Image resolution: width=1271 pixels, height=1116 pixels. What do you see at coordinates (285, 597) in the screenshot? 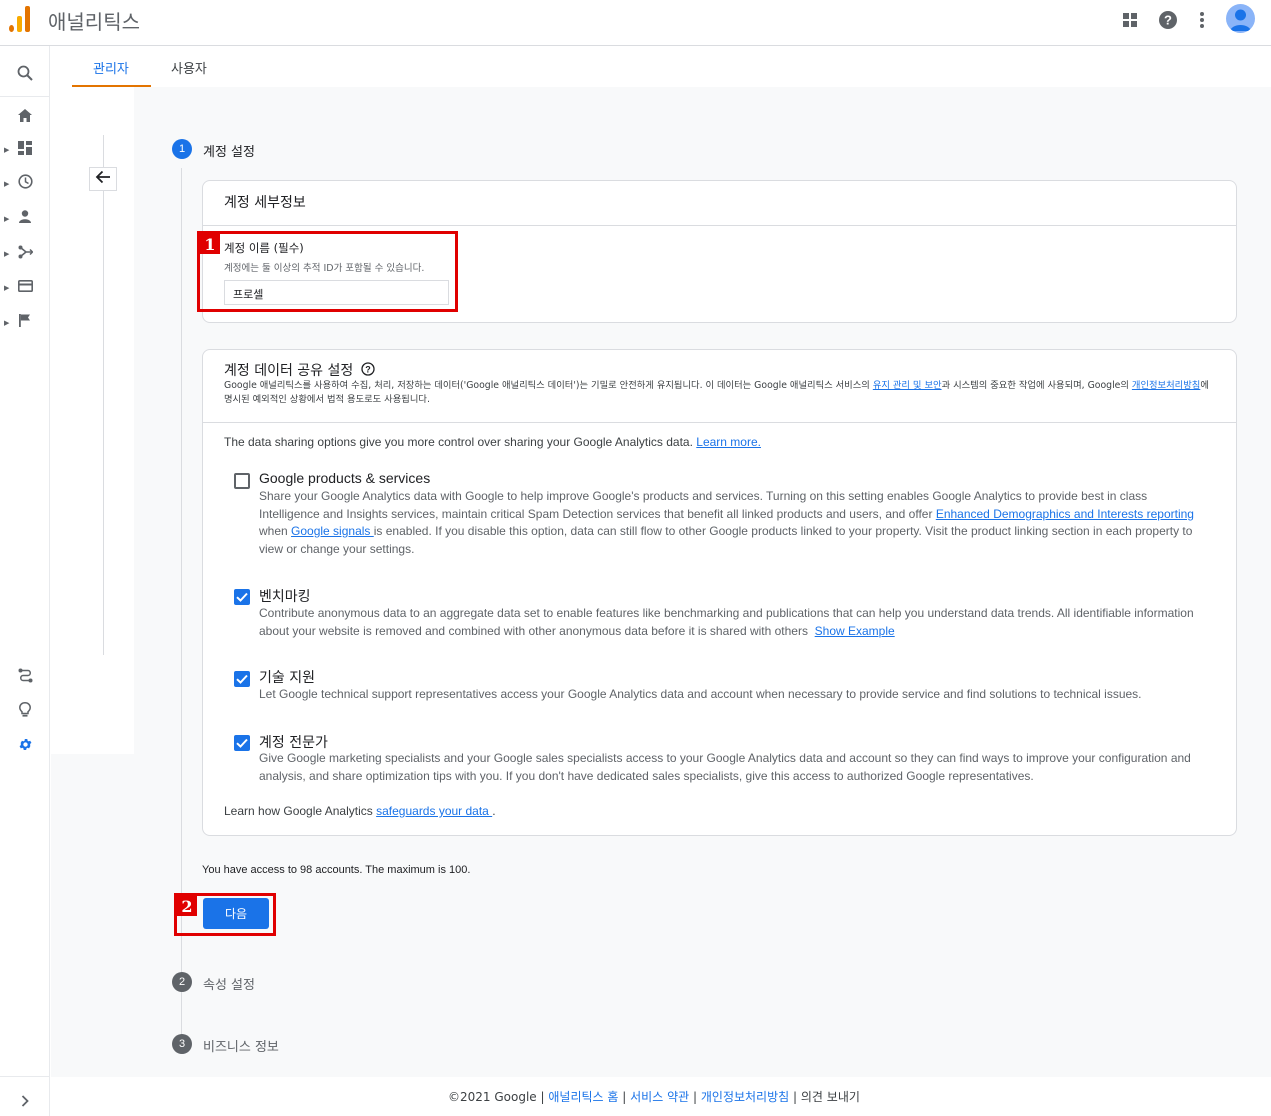
I see `benchmarking-title: 벤치마킹` at bounding box center [285, 597].